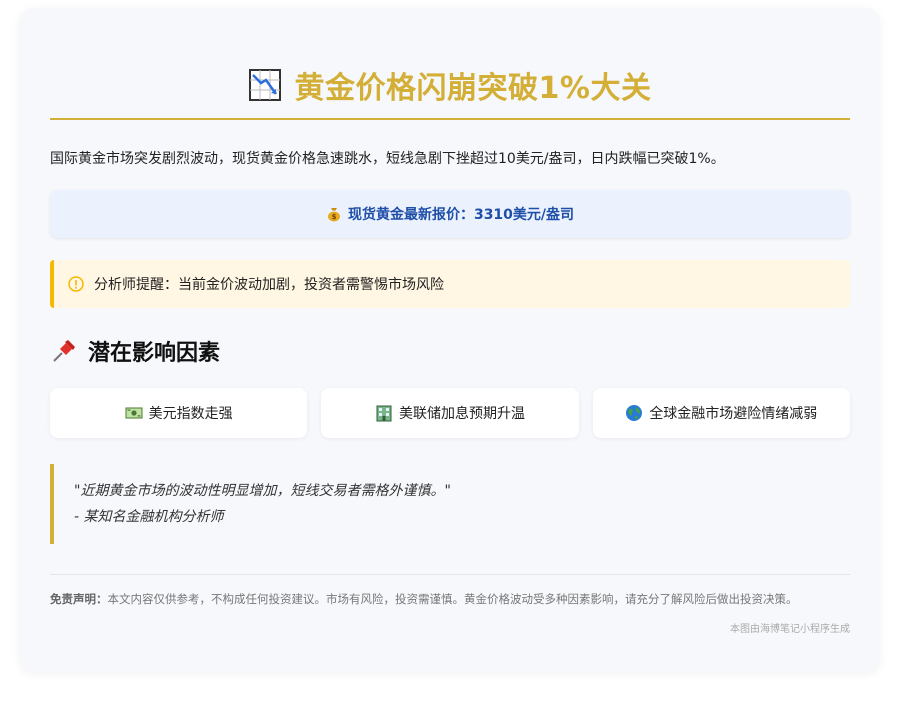 This screenshot has height=704, width=900. What do you see at coordinates (154, 353) in the screenshot?
I see `section-title: 潜在影响因素` at bounding box center [154, 353].